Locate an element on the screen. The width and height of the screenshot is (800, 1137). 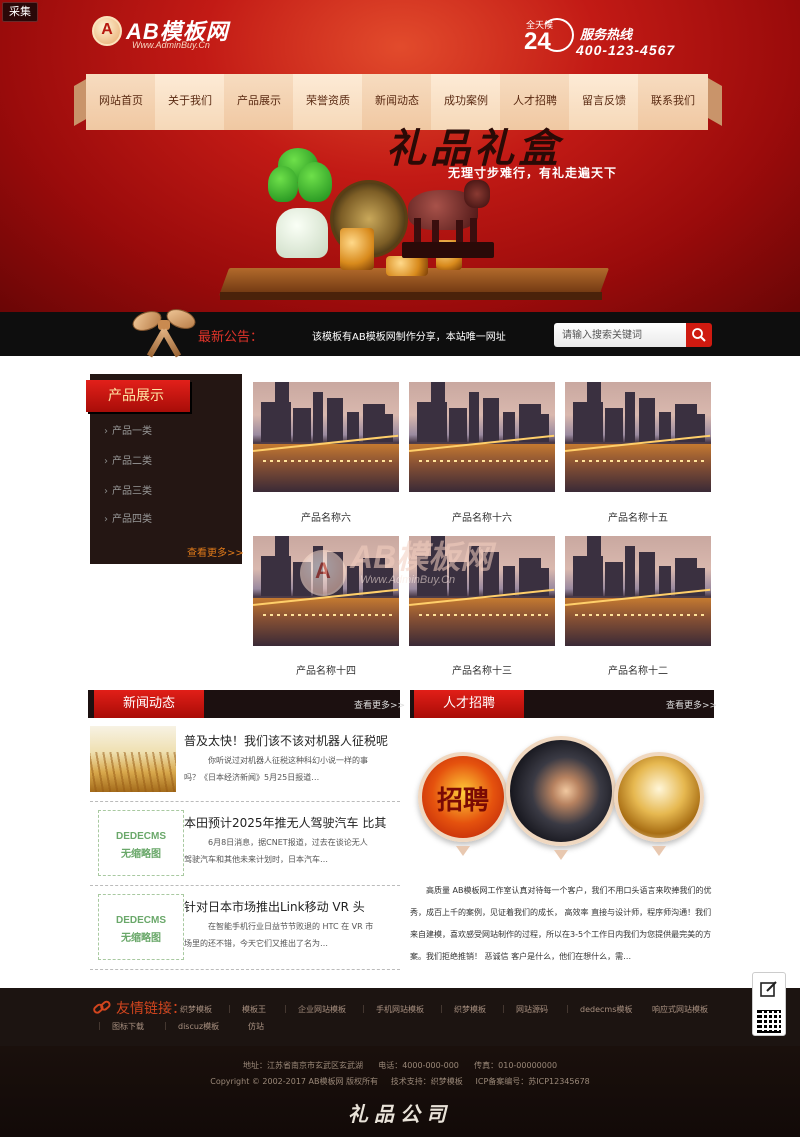
friend-link: 模板王 is located at coordinates (254, 1009).